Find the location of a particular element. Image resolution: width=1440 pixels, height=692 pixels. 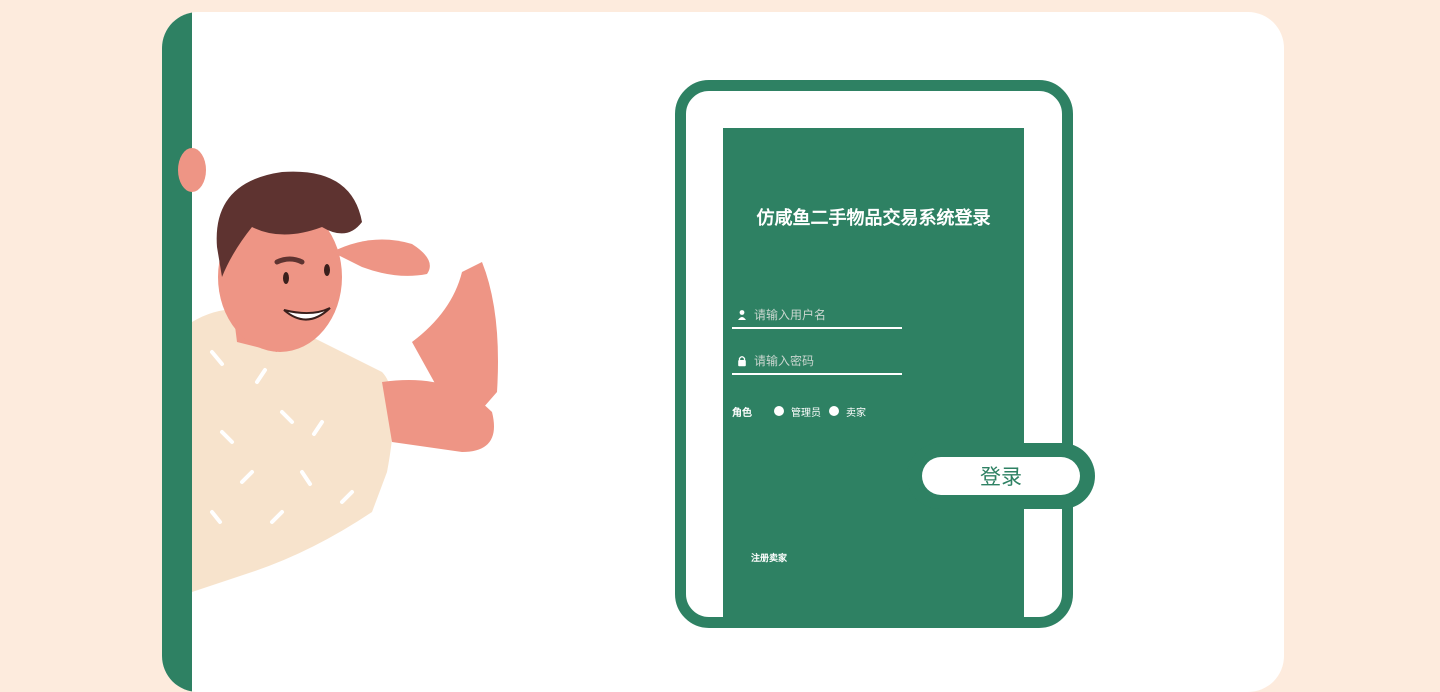

role-option-label: 管理员 is located at coordinates (806, 413).